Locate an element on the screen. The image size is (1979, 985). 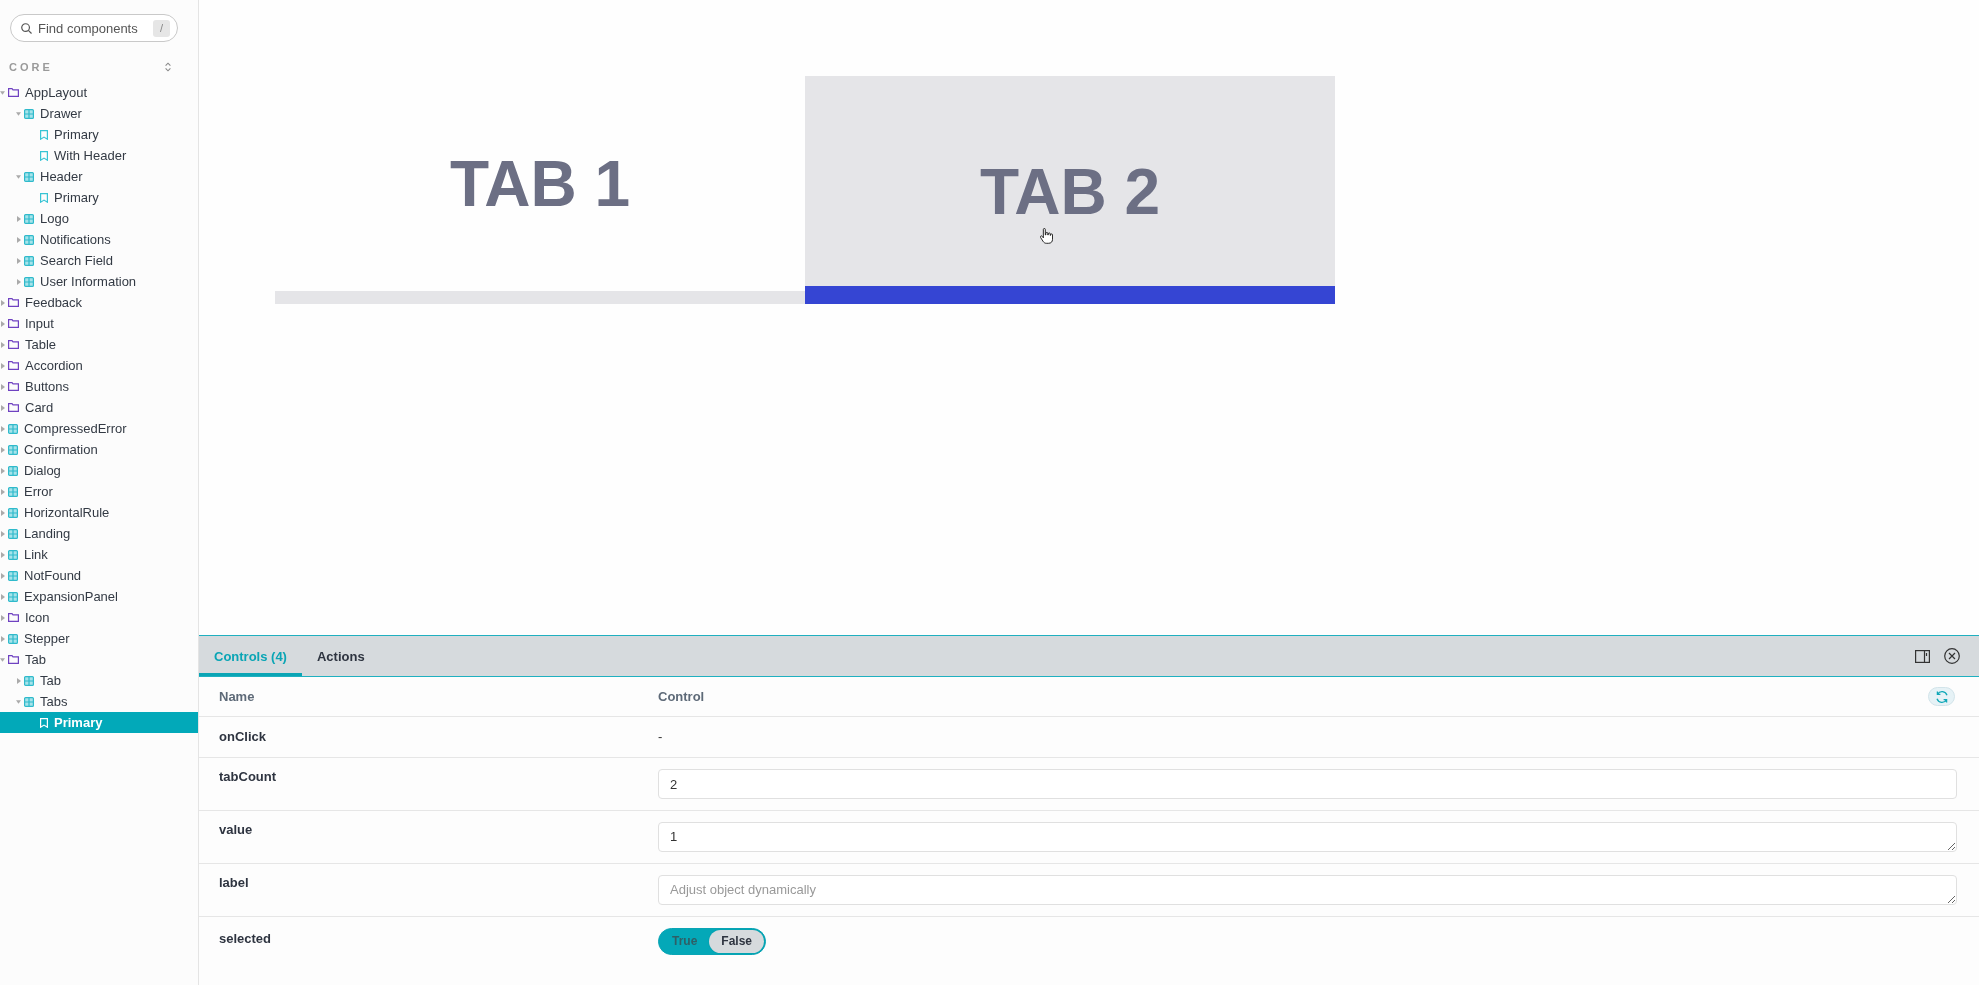
tree-item: AppLayout is located at coordinates (99, 92).